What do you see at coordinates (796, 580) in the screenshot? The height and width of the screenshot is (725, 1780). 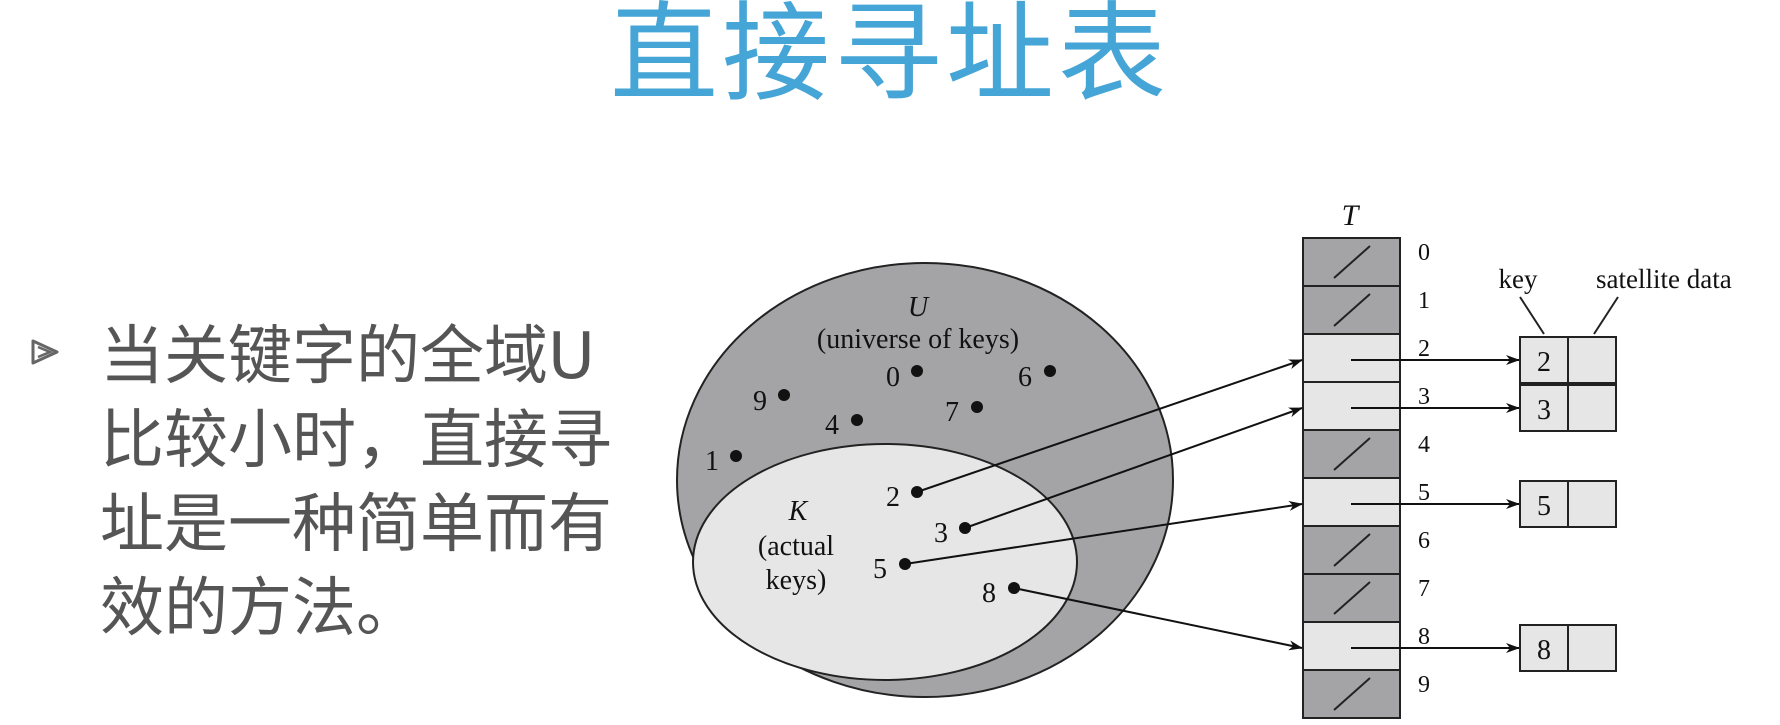 I see `actual-keys-caption-line2: keys)` at bounding box center [796, 580].